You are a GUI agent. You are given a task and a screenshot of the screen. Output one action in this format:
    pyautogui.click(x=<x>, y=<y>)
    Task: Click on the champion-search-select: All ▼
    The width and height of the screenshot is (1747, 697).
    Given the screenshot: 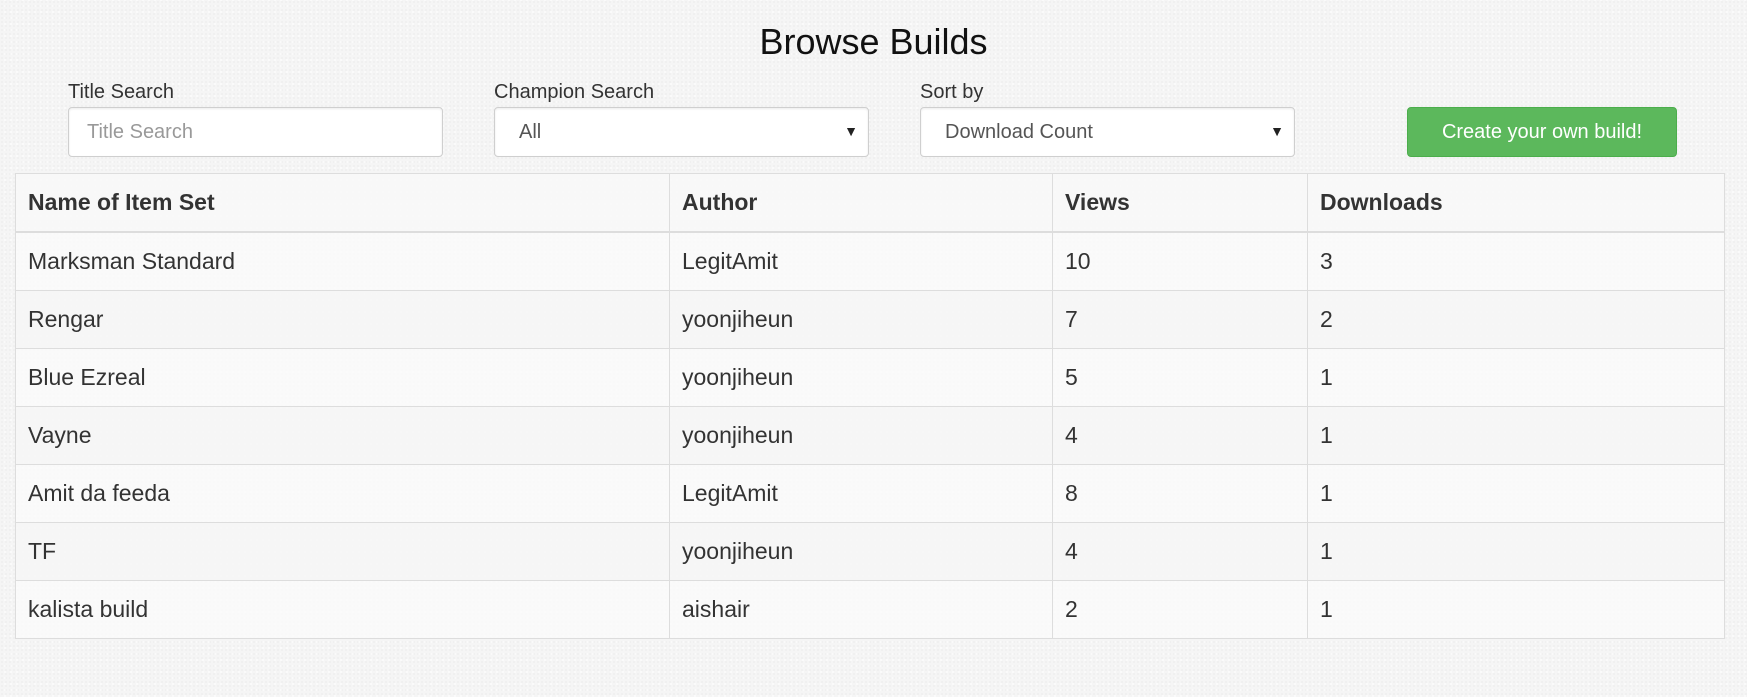 What is the action you would take?
    pyautogui.click(x=681, y=132)
    